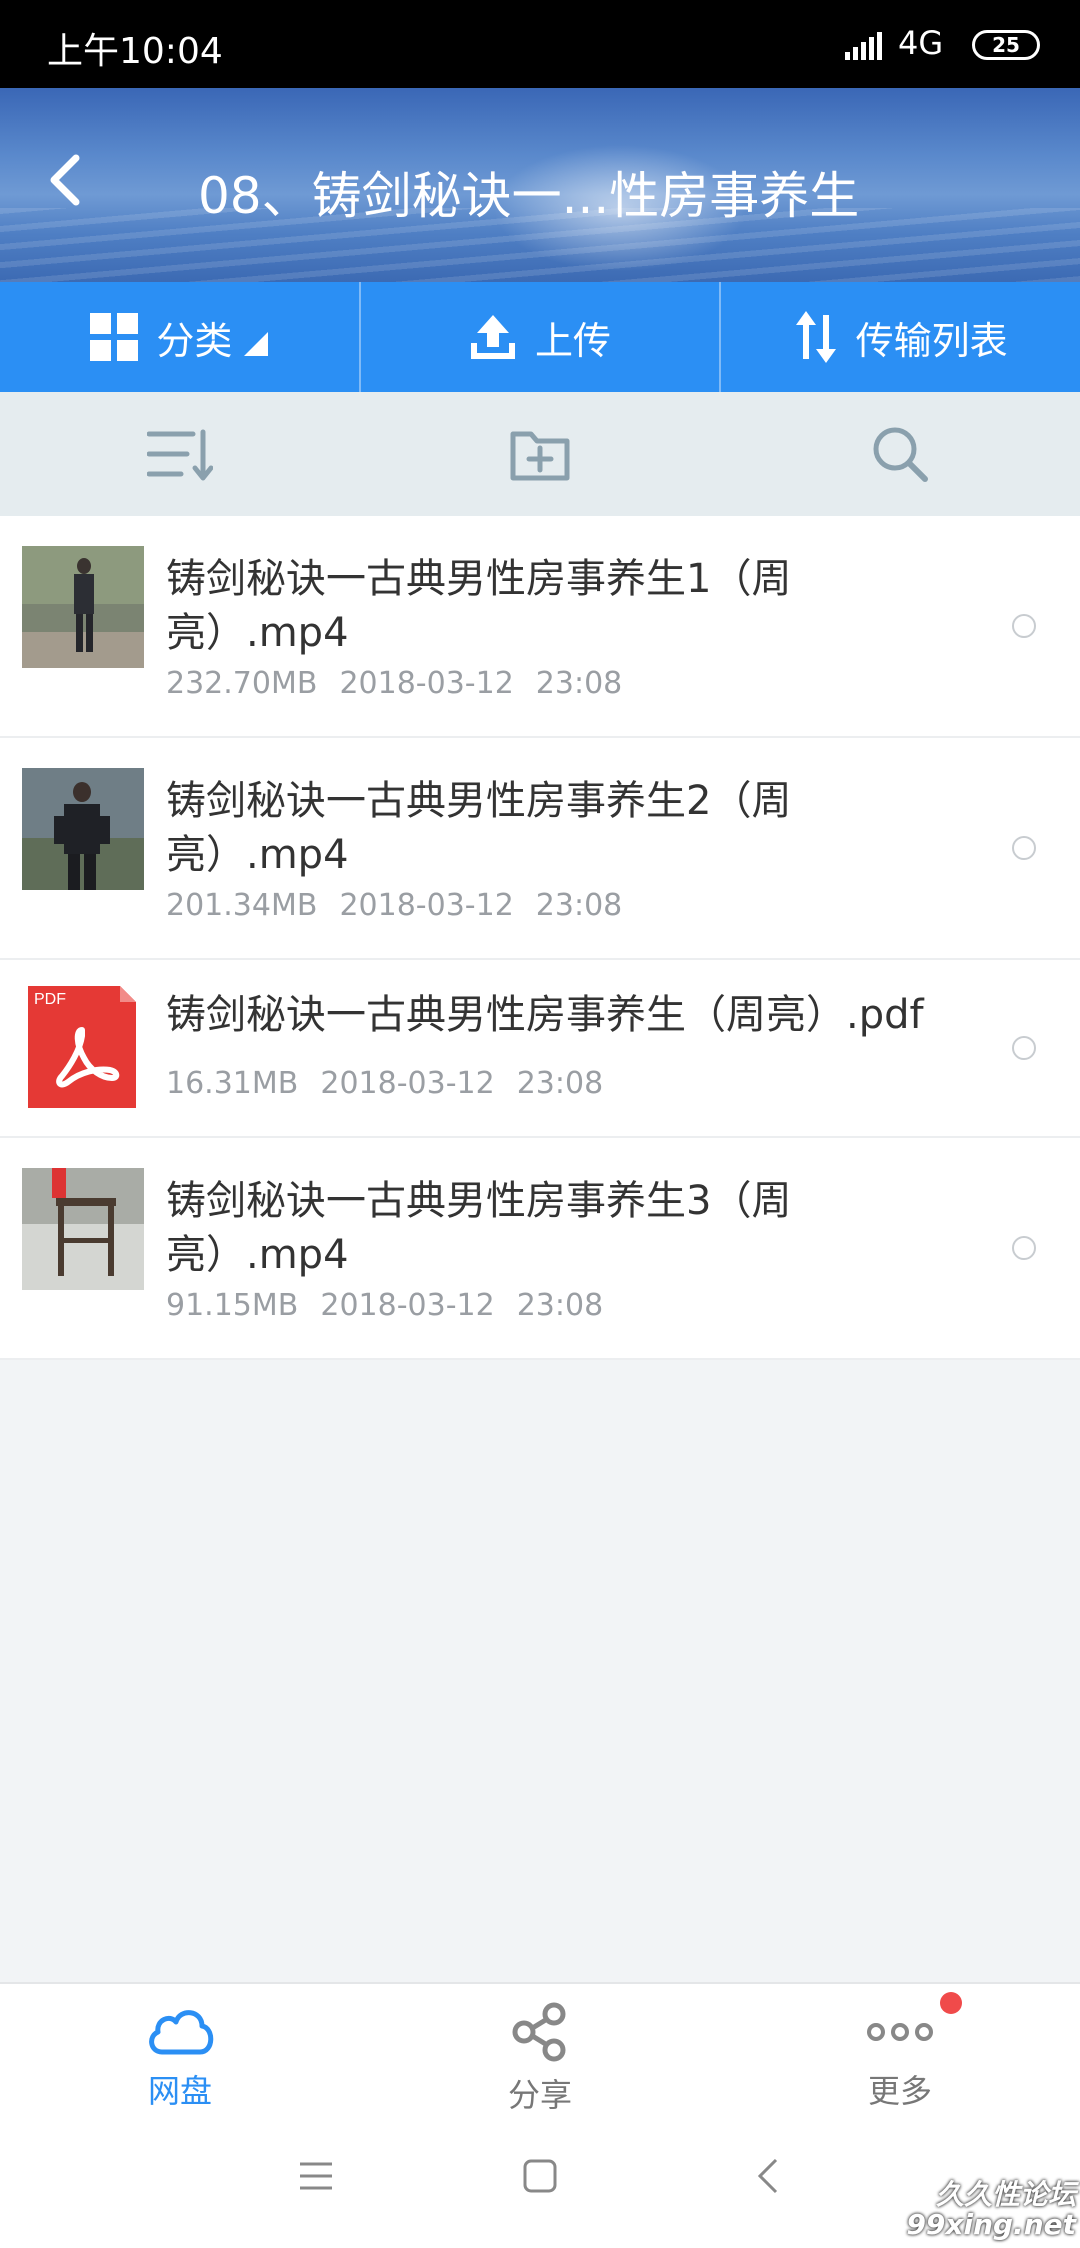  Describe the element at coordinates (179, 2091) in the screenshot. I see `tab-label: 网盘` at that location.